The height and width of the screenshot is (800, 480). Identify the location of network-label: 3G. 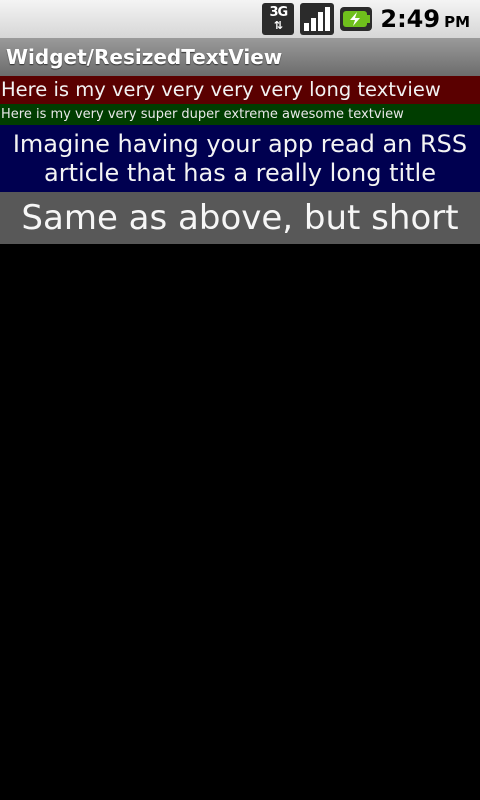
(279, 12).